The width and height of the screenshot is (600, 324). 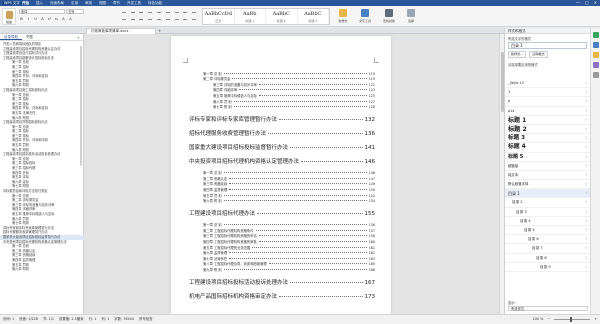 What do you see at coordinates (81, 106) in the screenshot?
I see `nav-scrollbar` at bounding box center [81, 106].